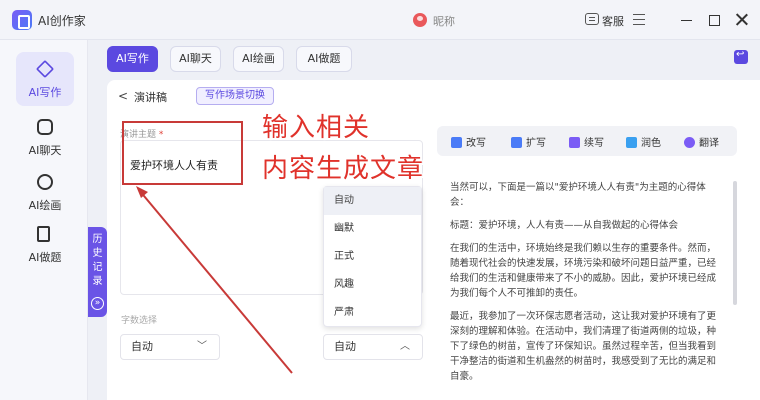 The width and height of the screenshot is (760, 400). I want to click on continue-icon, so click(574, 142).